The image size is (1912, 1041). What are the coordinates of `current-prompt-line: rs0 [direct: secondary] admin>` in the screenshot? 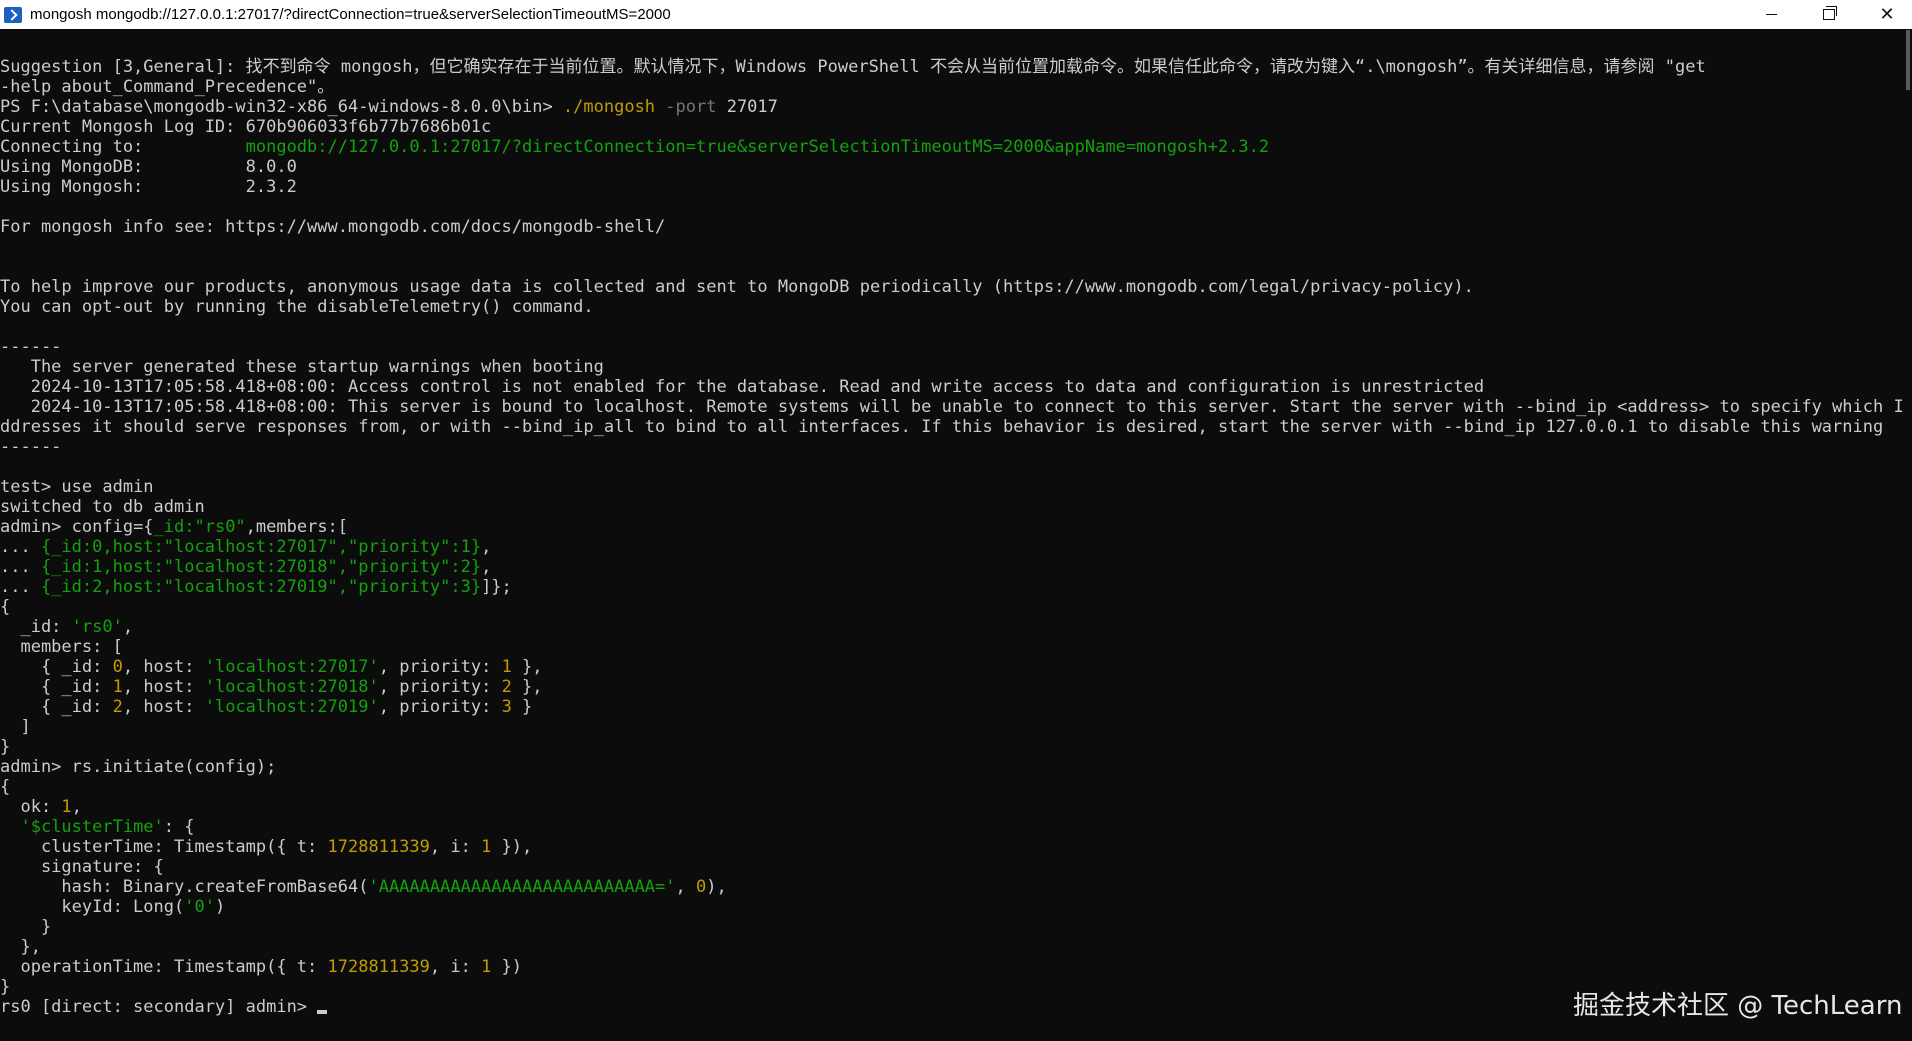 It's located at (164, 1007).